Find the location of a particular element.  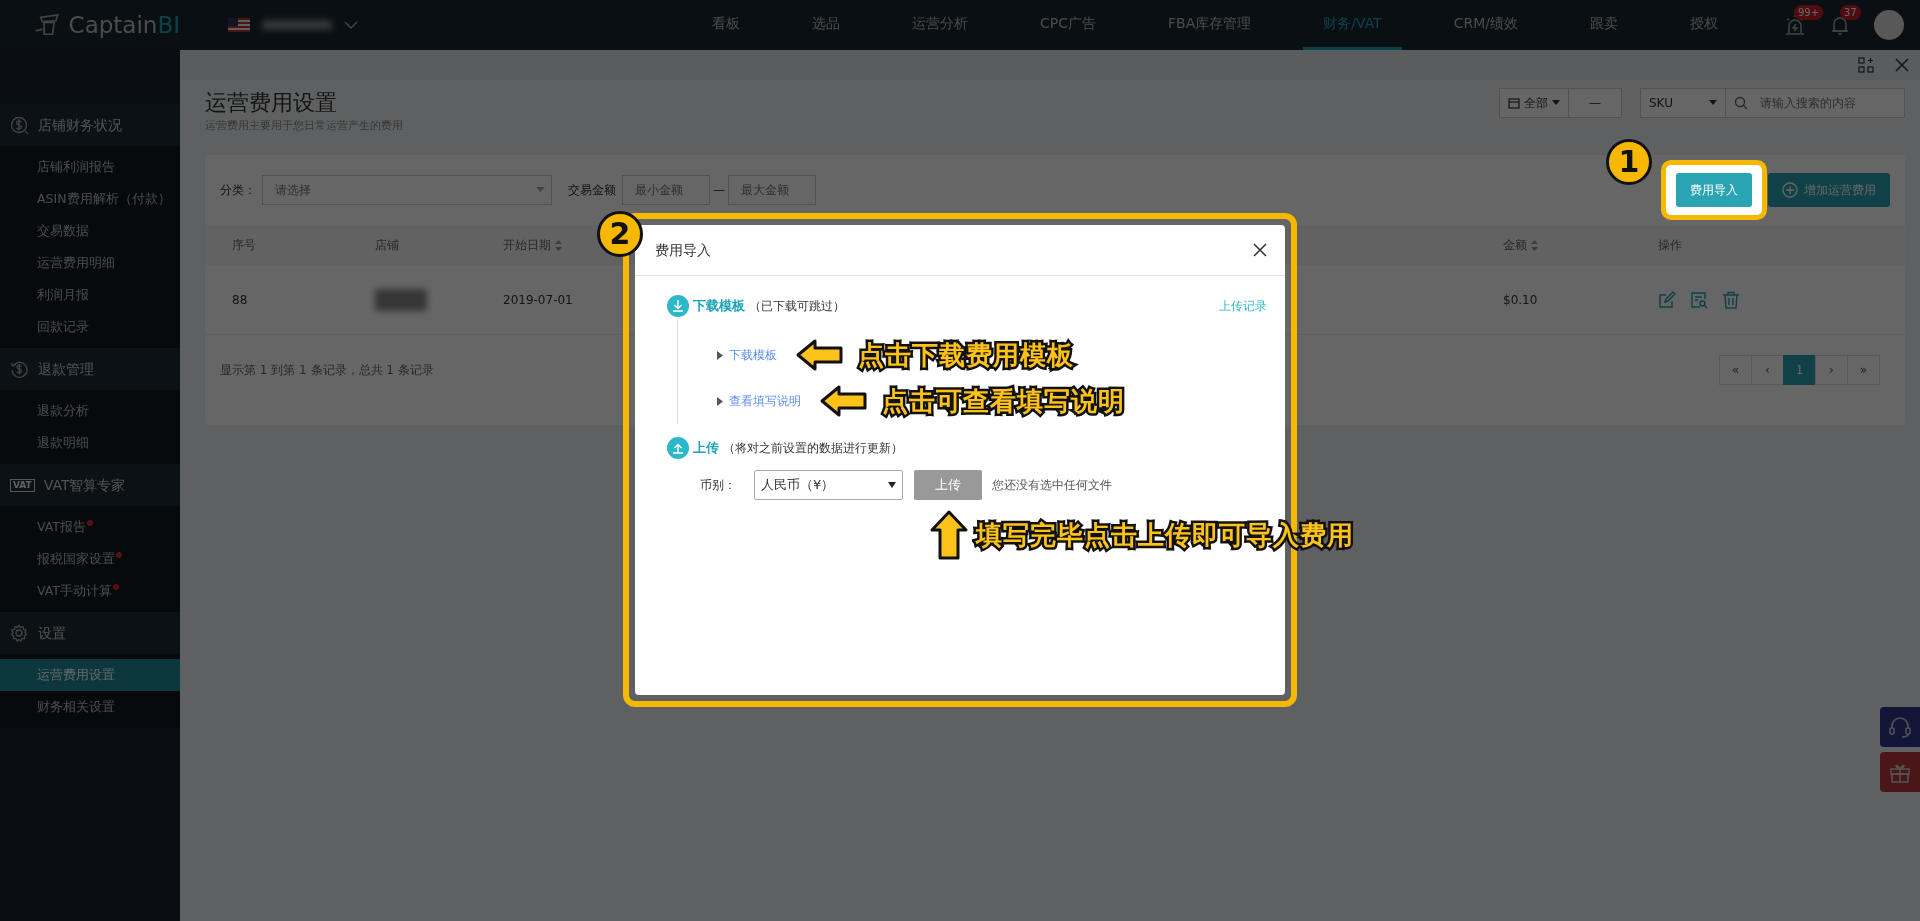

date-filter-dropdown: 全部 is located at coordinates (1534, 103).